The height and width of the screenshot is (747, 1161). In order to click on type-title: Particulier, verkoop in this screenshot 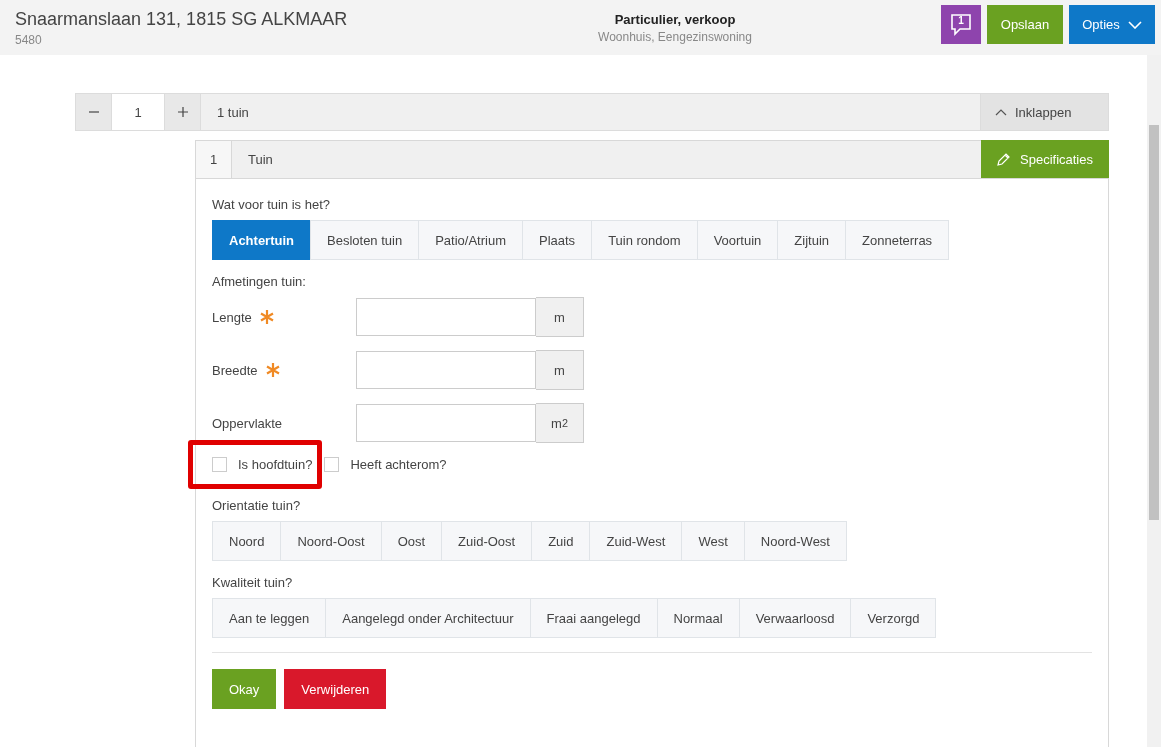, I will do `click(675, 19)`.